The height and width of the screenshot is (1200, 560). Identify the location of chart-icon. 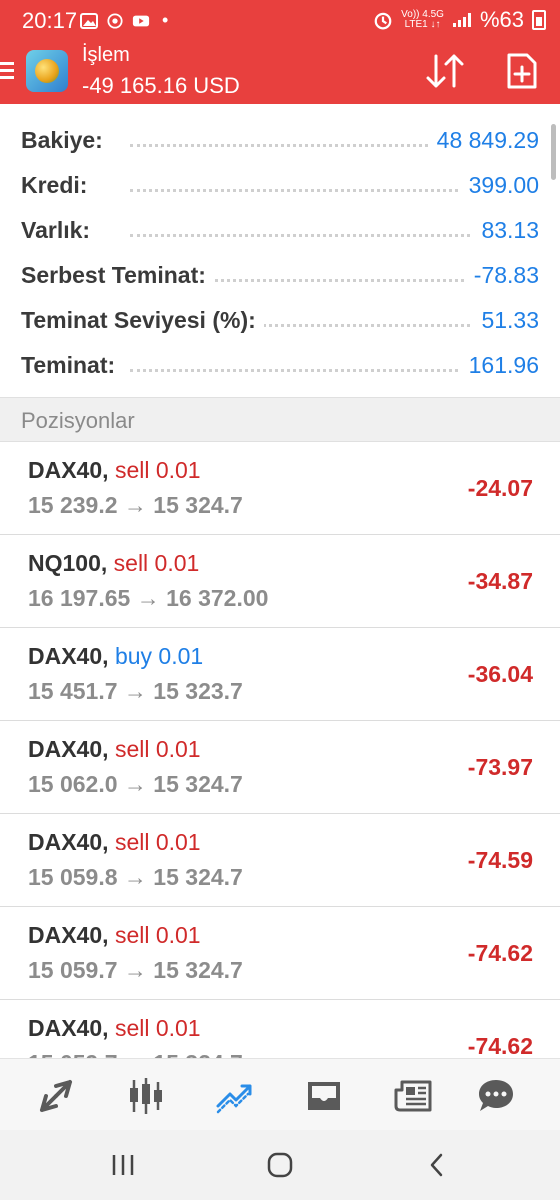
(146, 1096).